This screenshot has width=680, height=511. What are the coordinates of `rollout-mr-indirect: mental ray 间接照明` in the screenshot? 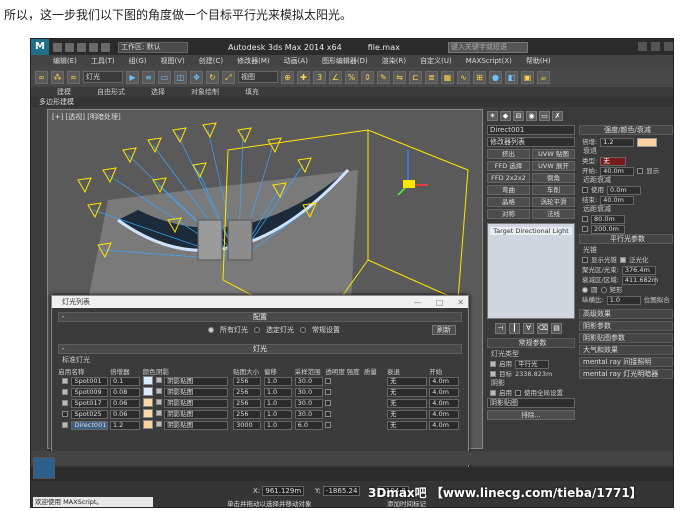 It's located at (626, 362).